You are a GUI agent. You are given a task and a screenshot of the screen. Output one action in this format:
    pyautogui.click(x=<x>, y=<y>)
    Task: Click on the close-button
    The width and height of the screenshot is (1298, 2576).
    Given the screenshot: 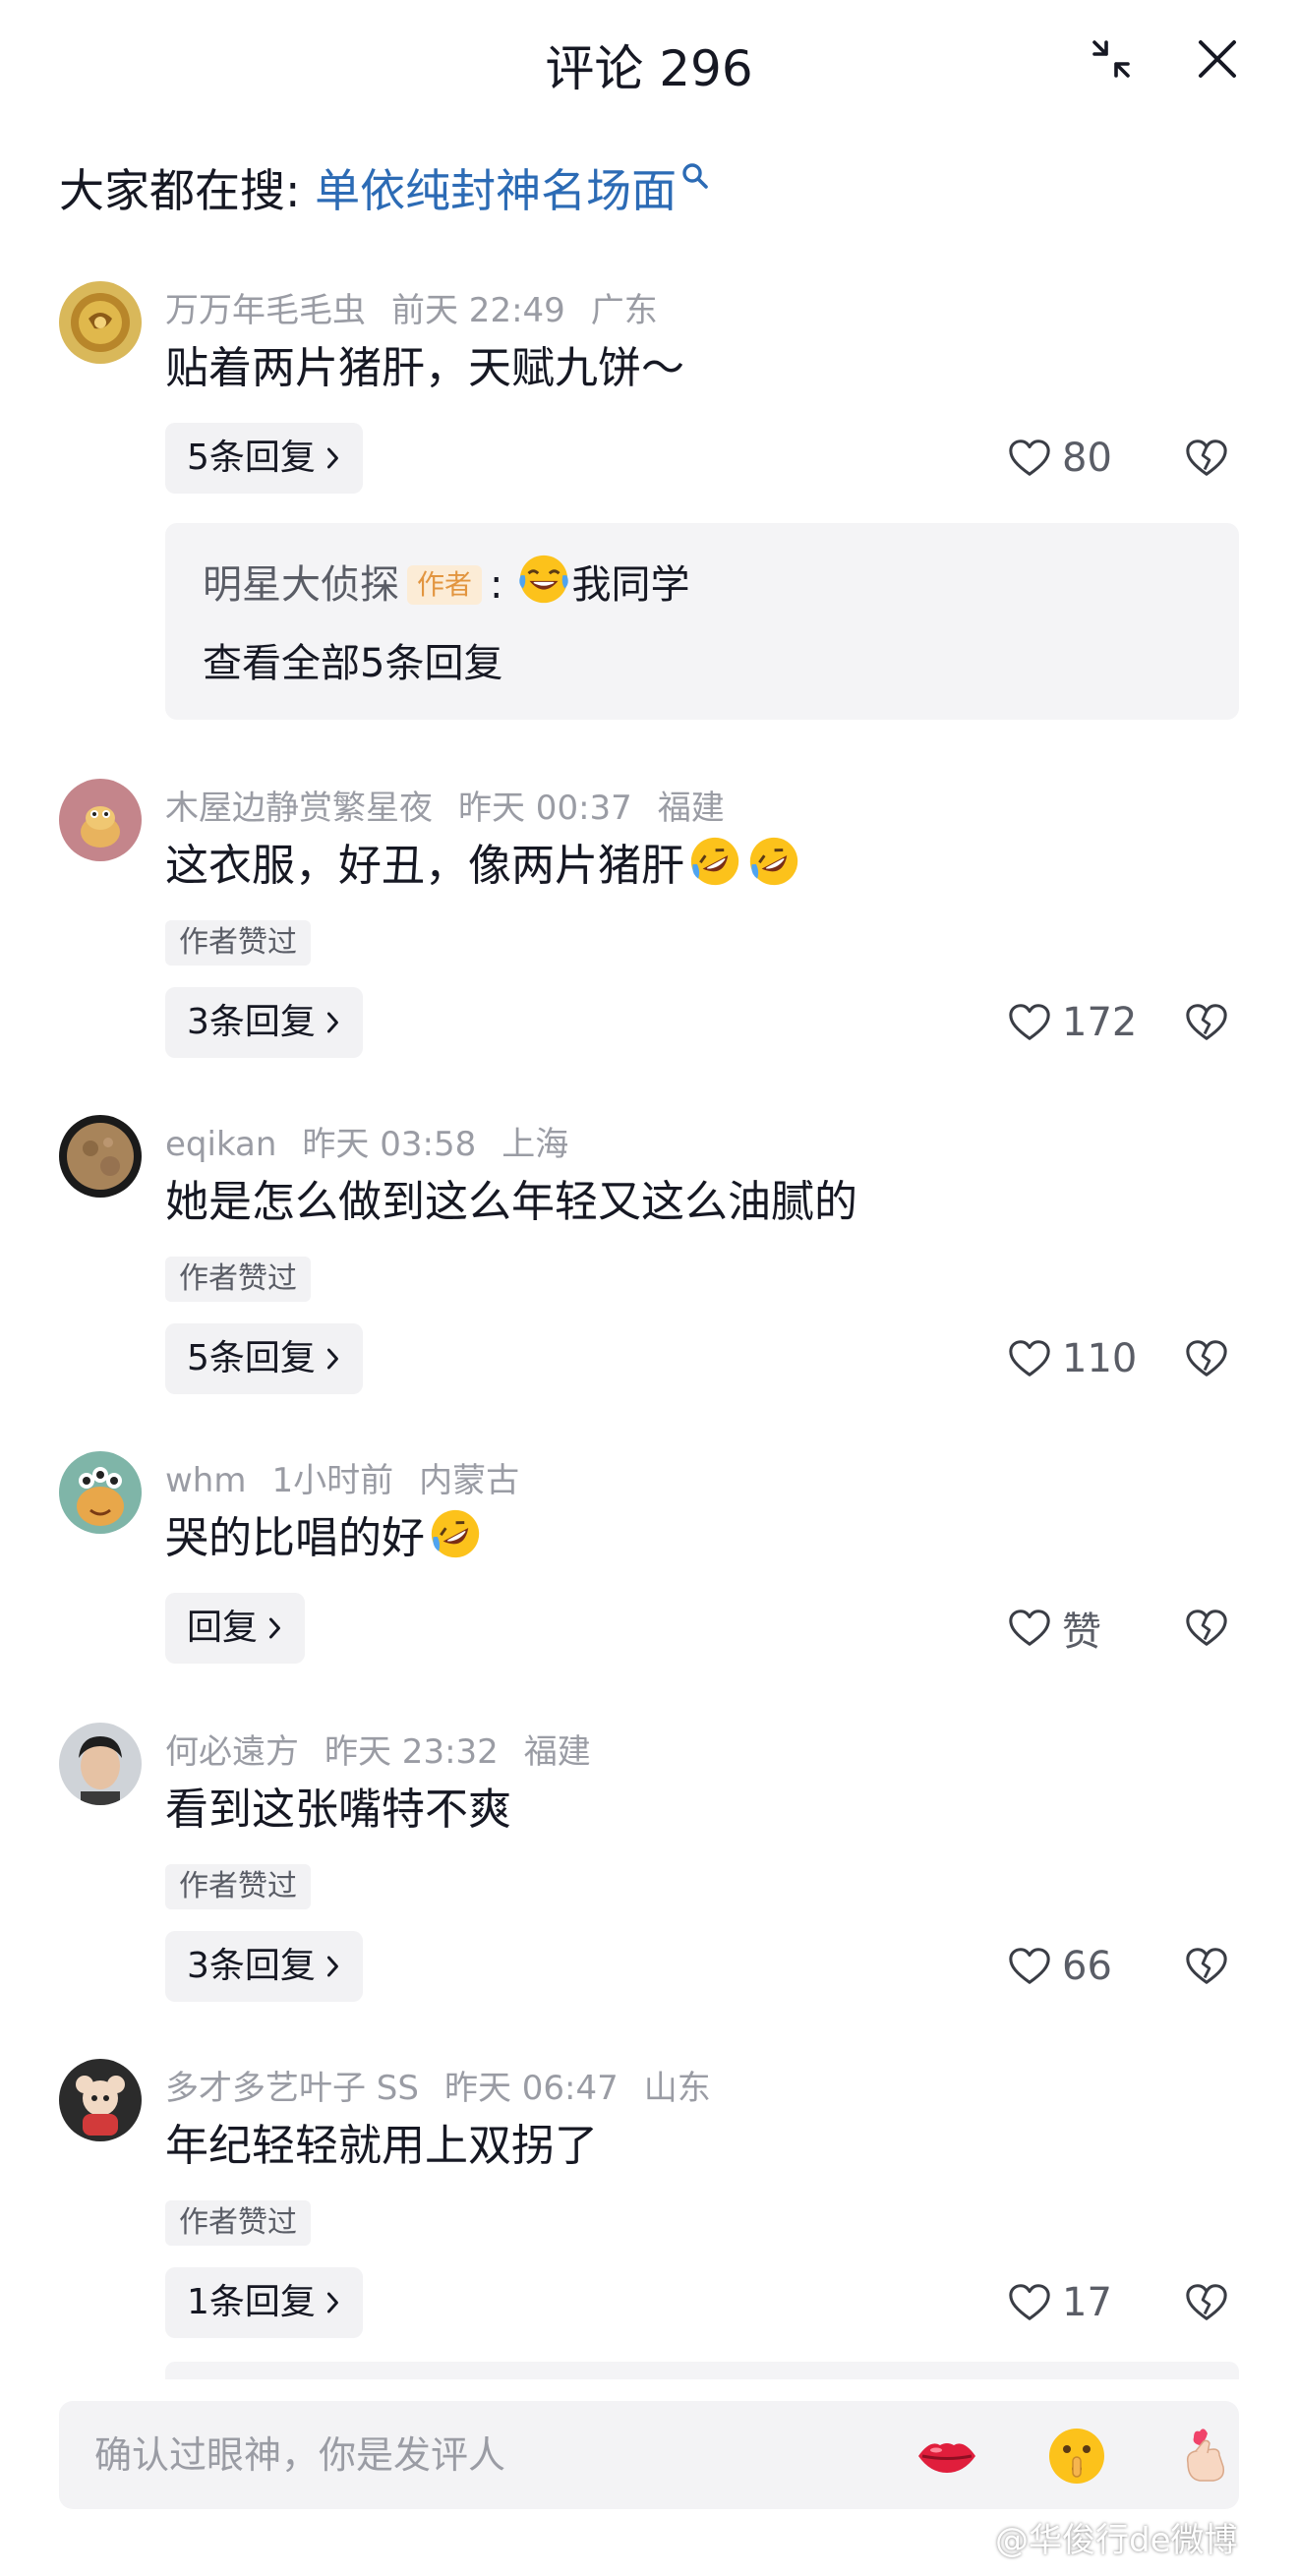 What is the action you would take?
    pyautogui.click(x=1217, y=58)
    